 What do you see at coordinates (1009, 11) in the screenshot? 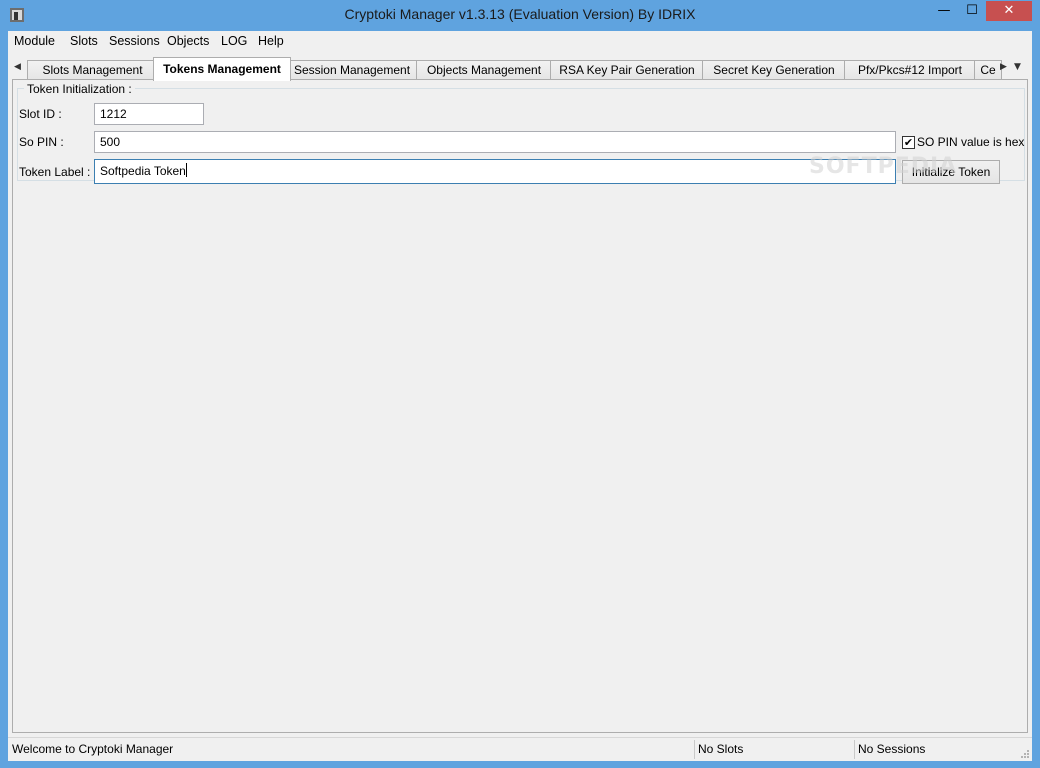
I see `close-button: ✕` at bounding box center [1009, 11].